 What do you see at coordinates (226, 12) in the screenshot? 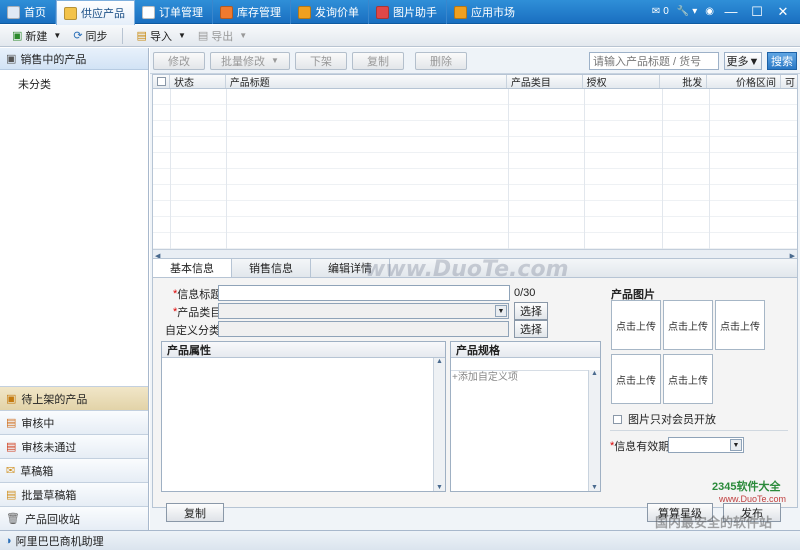
I see `stock-icon` at bounding box center [226, 12].